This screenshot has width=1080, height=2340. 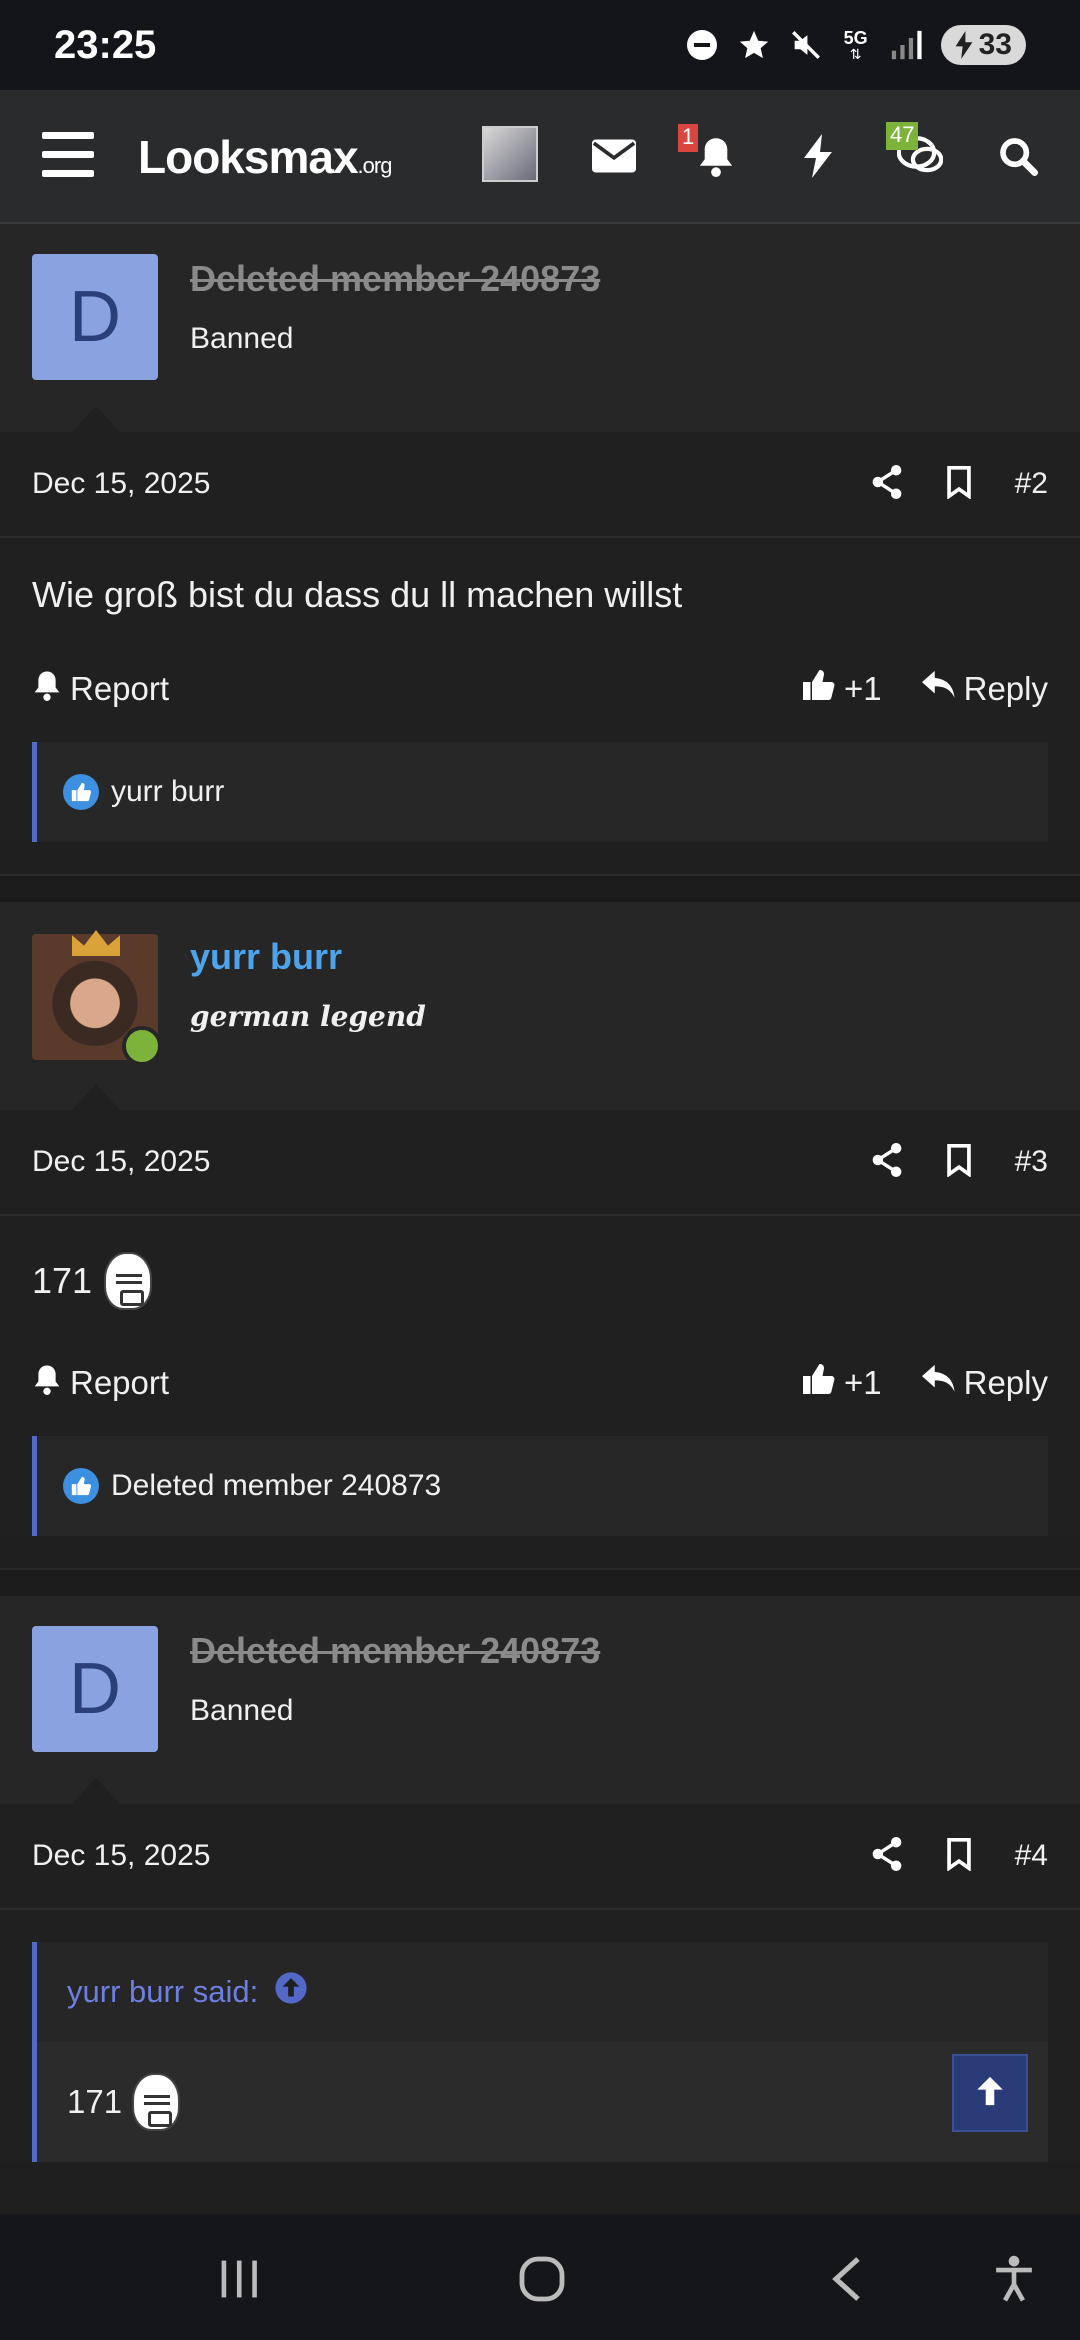 What do you see at coordinates (540, 1163) in the screenshot?
I see `post-meta: Dec 15, 2025 #3` at bounding box center [540, 1163].